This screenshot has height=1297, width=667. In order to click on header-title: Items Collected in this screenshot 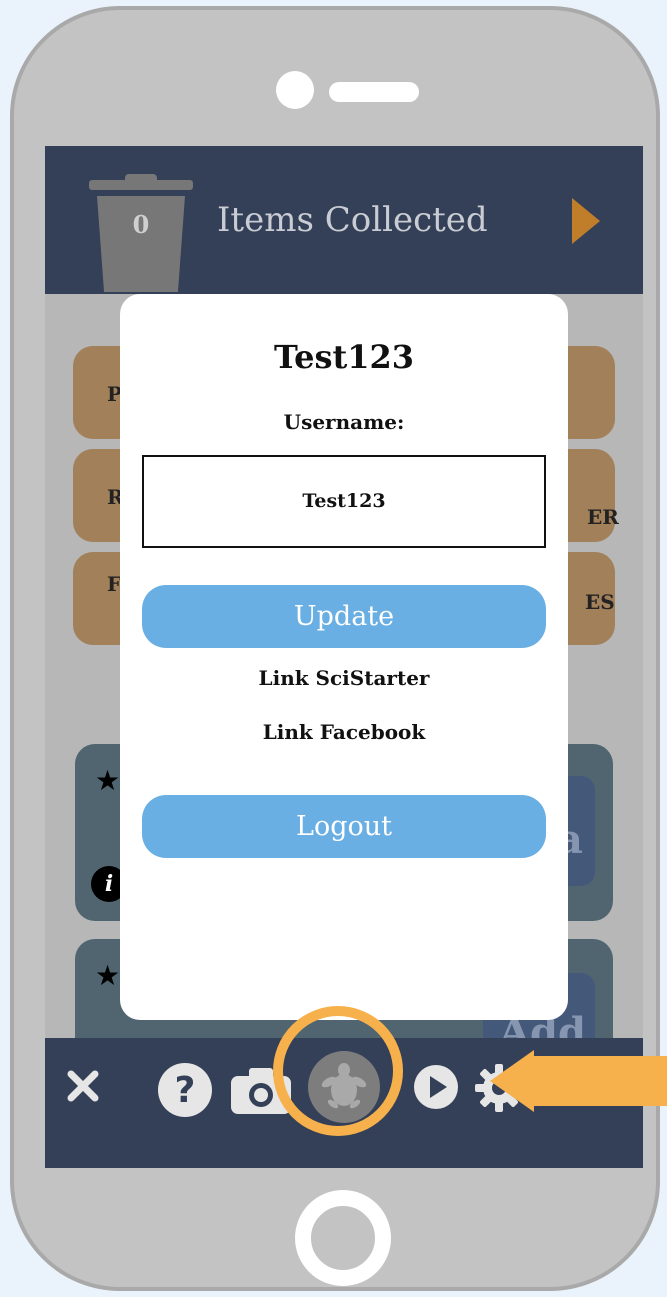, I will do `click(352, 220)`.